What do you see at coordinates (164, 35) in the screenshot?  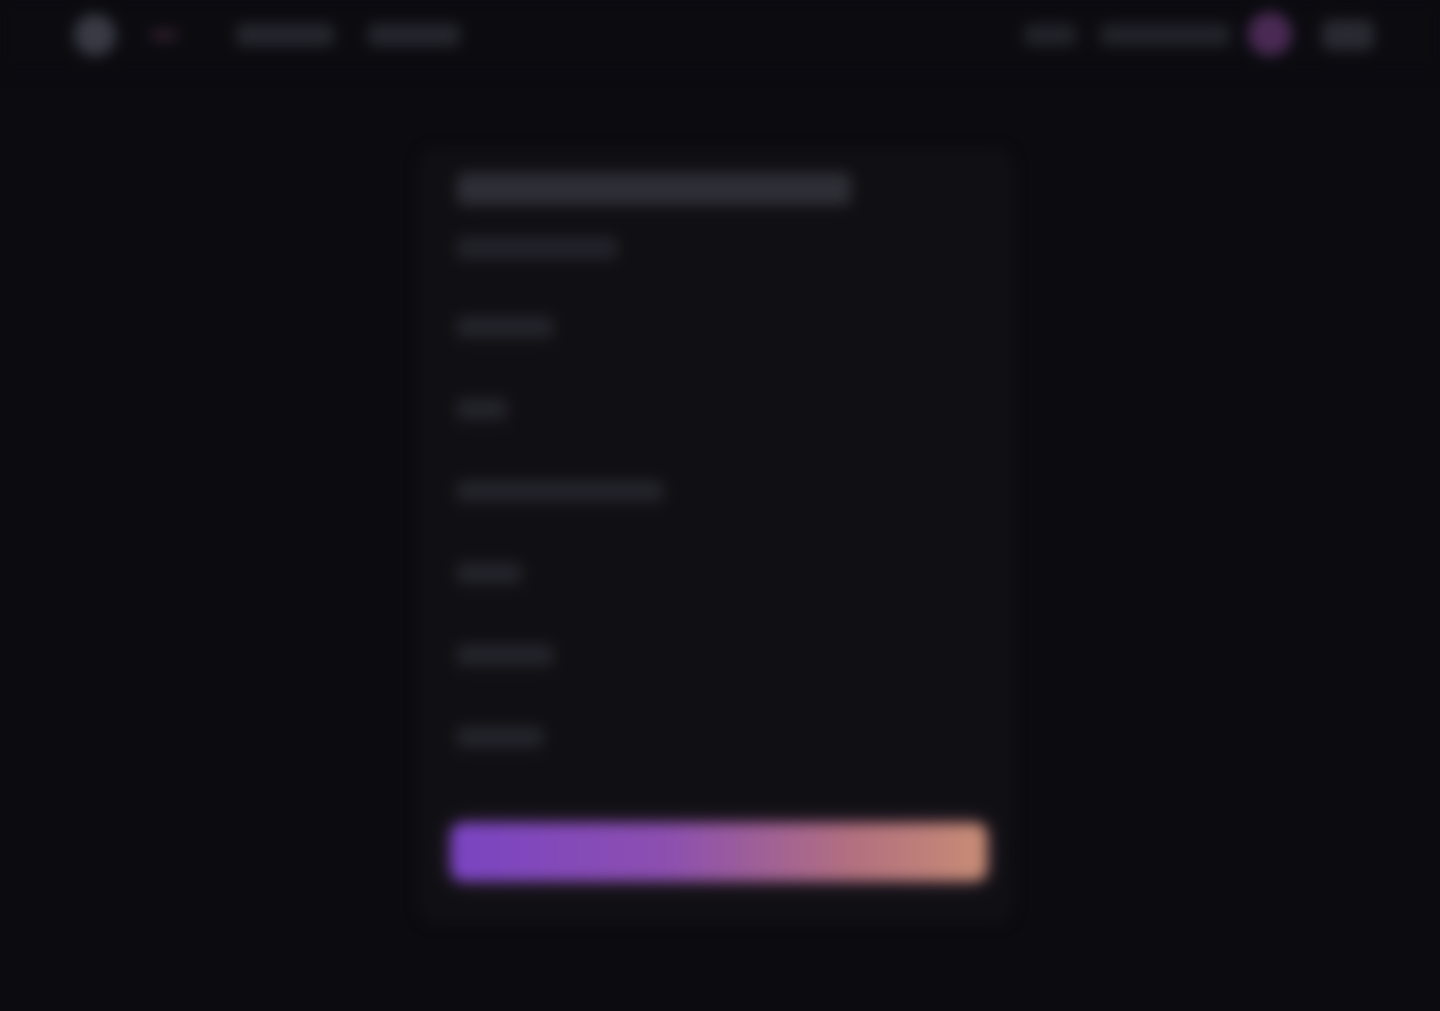 I see `logo-wordmark` at bounding box center [164, 35].